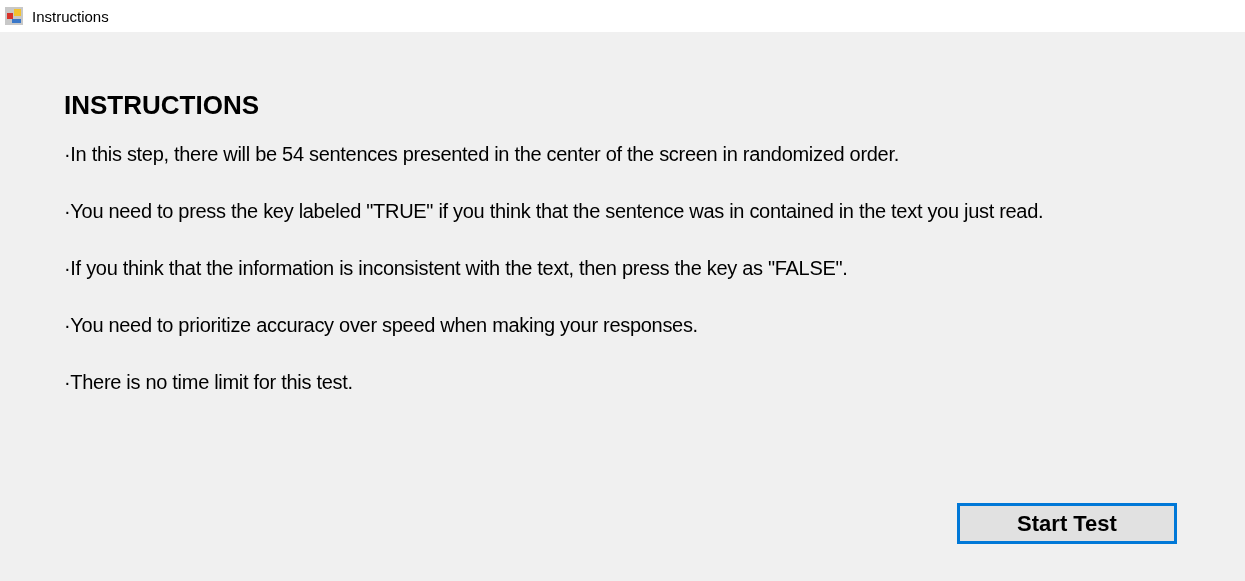 The height and width of the screenshot is (581, 1245). Describe the element at coordinates (456, 268) in the screenshot. I see `instruction-text: ·If you think that the information is inconsistent with the text, then press the key as "FALSE".` at that location.